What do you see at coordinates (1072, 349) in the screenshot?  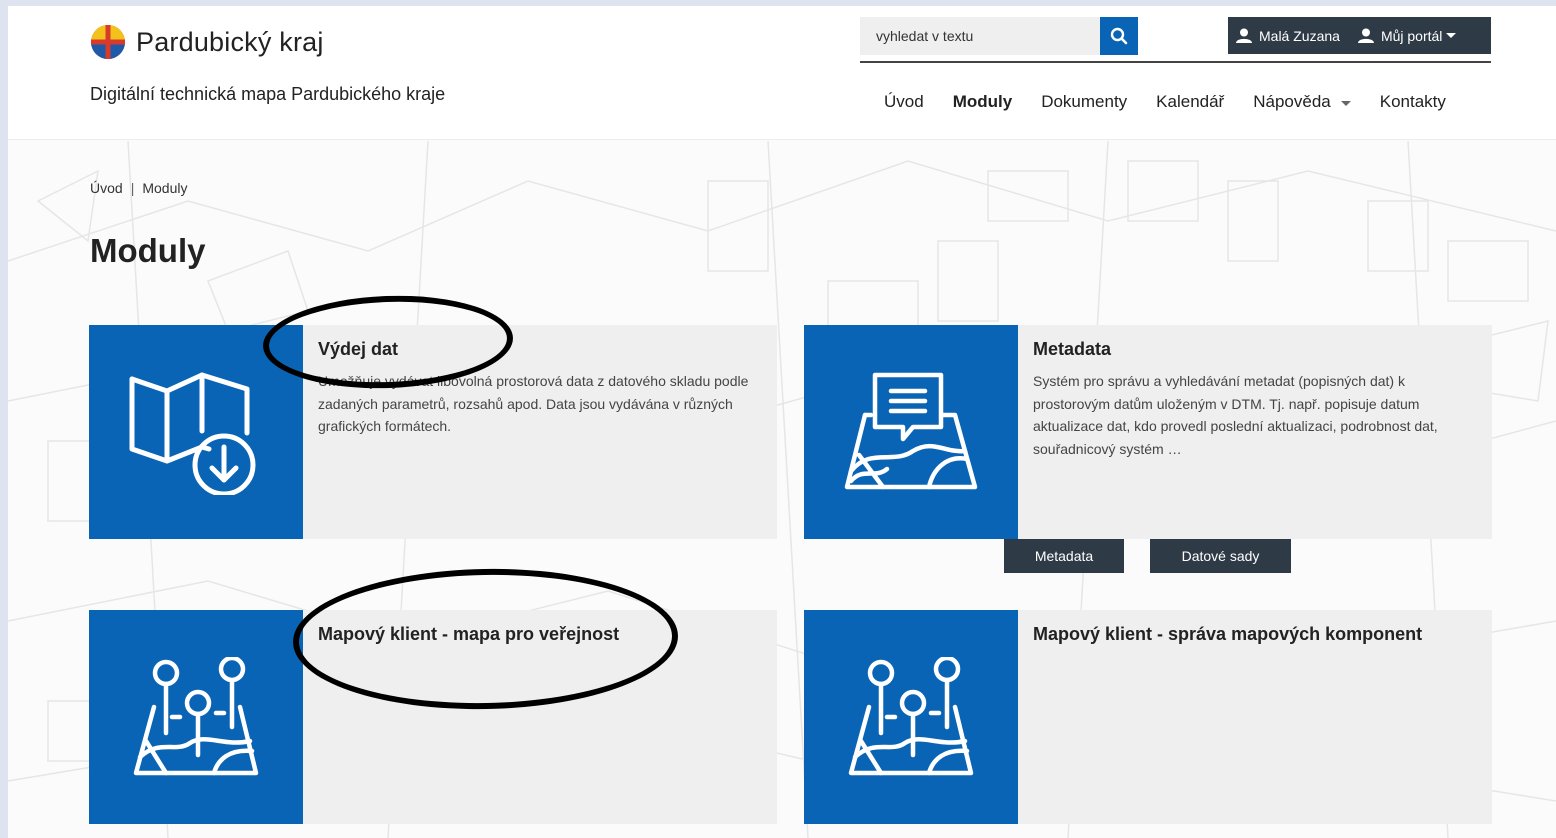 I see `module-title: Metadata` at bounding box center [1072, 349].